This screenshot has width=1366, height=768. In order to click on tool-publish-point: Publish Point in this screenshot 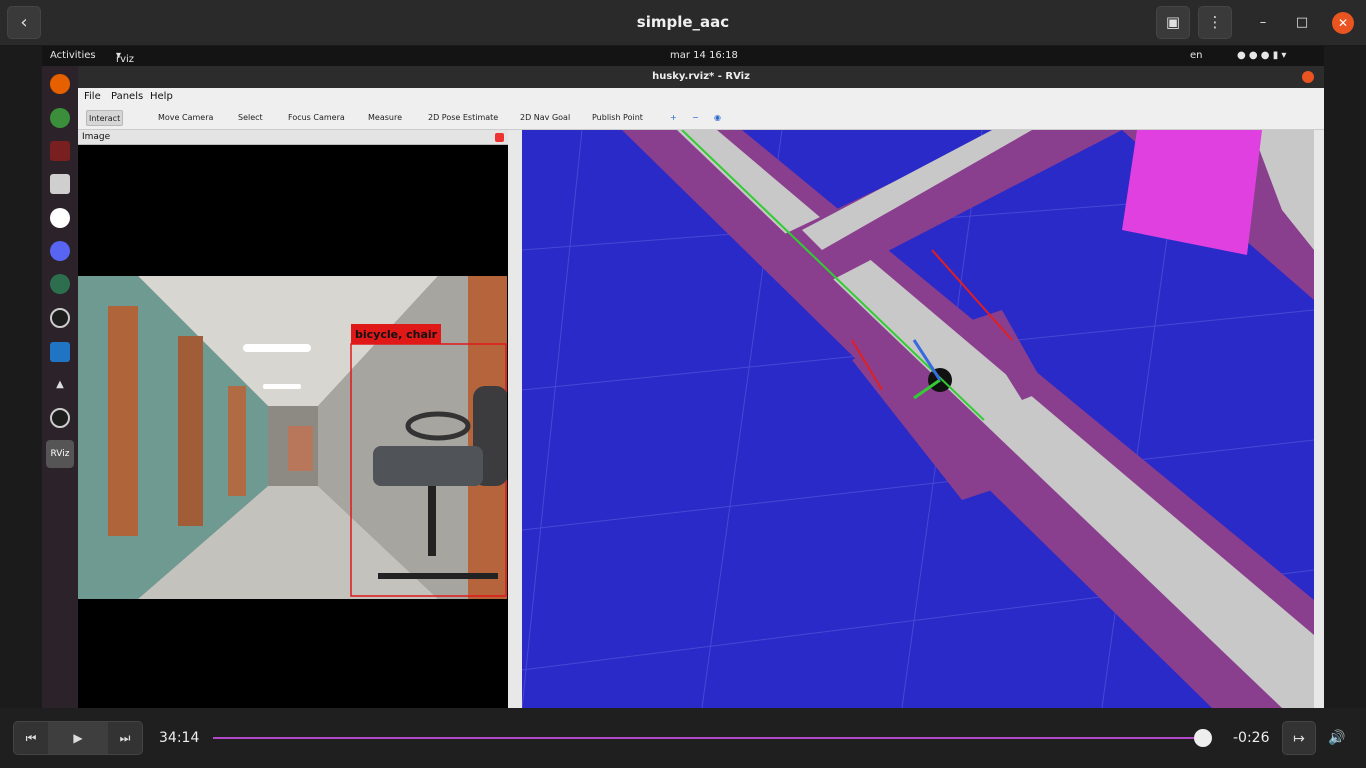, I will do `click(617, 118)`.